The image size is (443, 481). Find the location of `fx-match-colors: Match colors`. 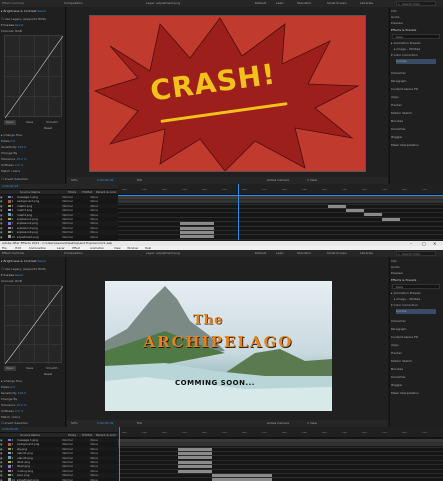

fx-match-colors: Match colors is located at coordinates (10, 417).